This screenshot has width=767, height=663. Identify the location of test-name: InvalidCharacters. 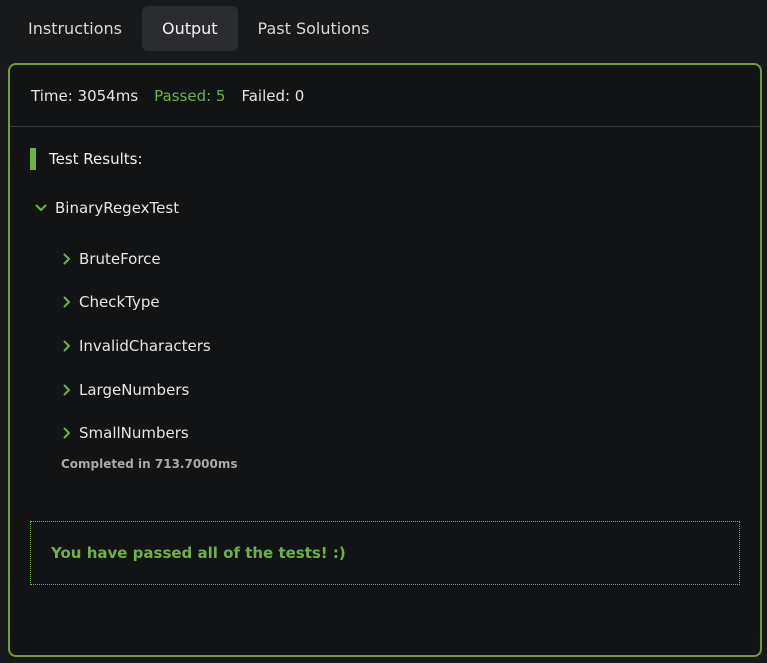
(145, 345).